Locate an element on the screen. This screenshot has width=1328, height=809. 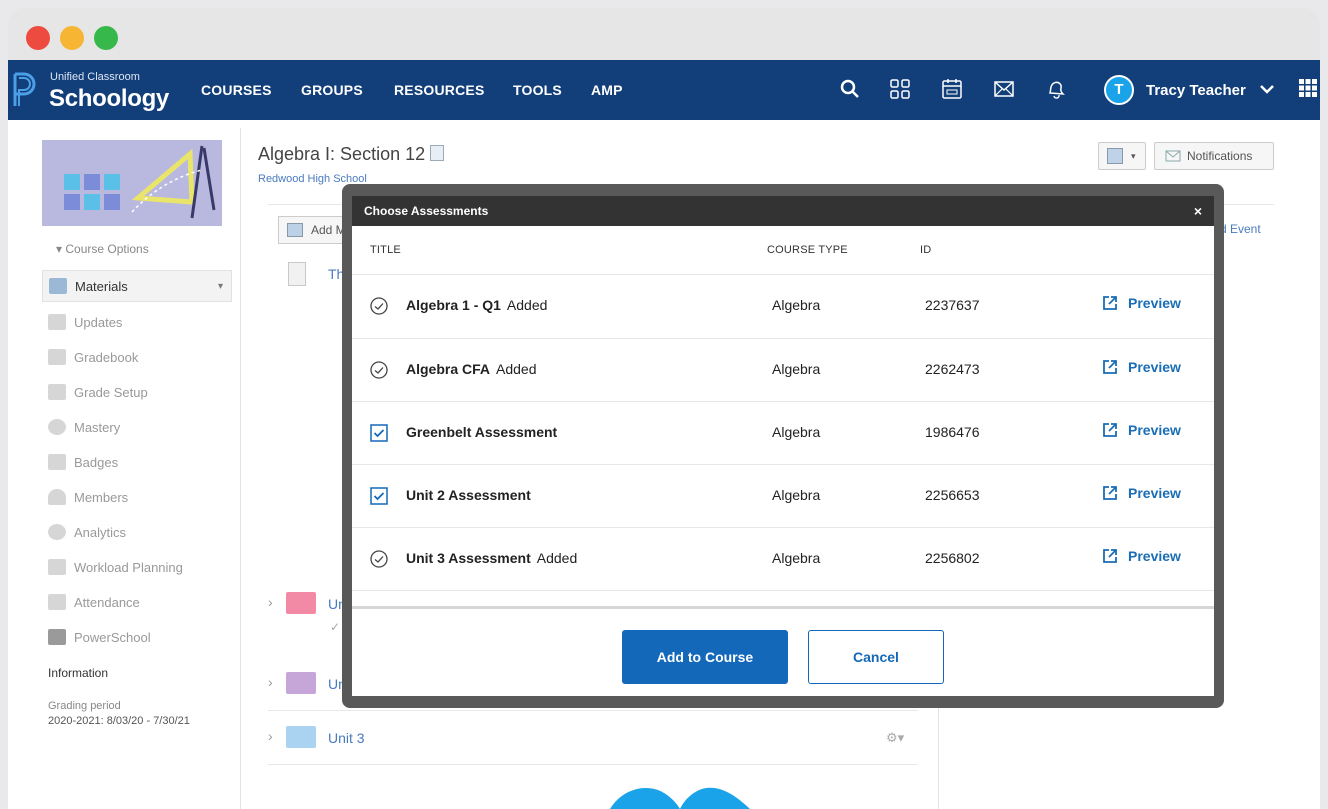
assessment-title: Algebra CFA Added is located at coordinates (471, 369).